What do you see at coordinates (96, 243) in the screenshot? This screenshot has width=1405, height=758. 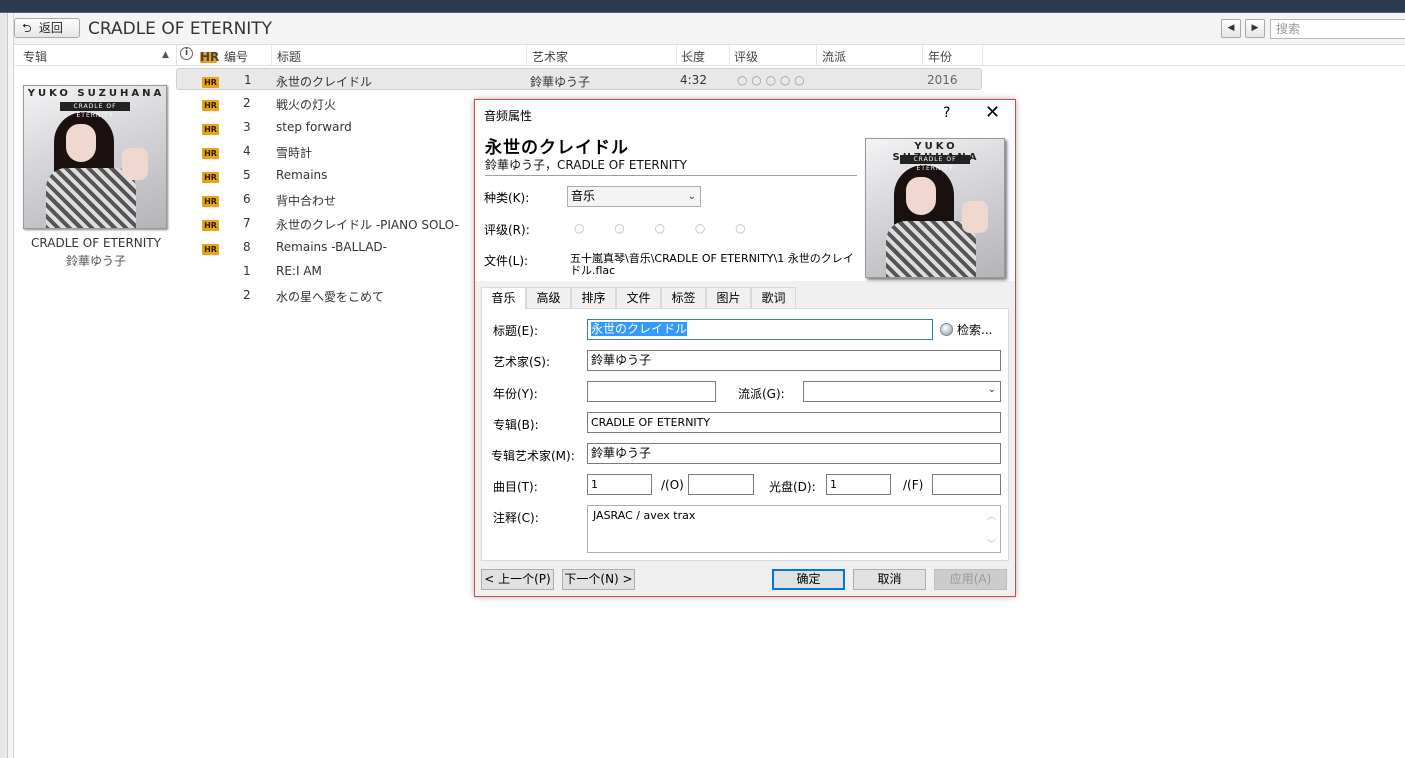 I see `album-name: CRADLE OF ETERNITY` at bounding box center [96, 243].